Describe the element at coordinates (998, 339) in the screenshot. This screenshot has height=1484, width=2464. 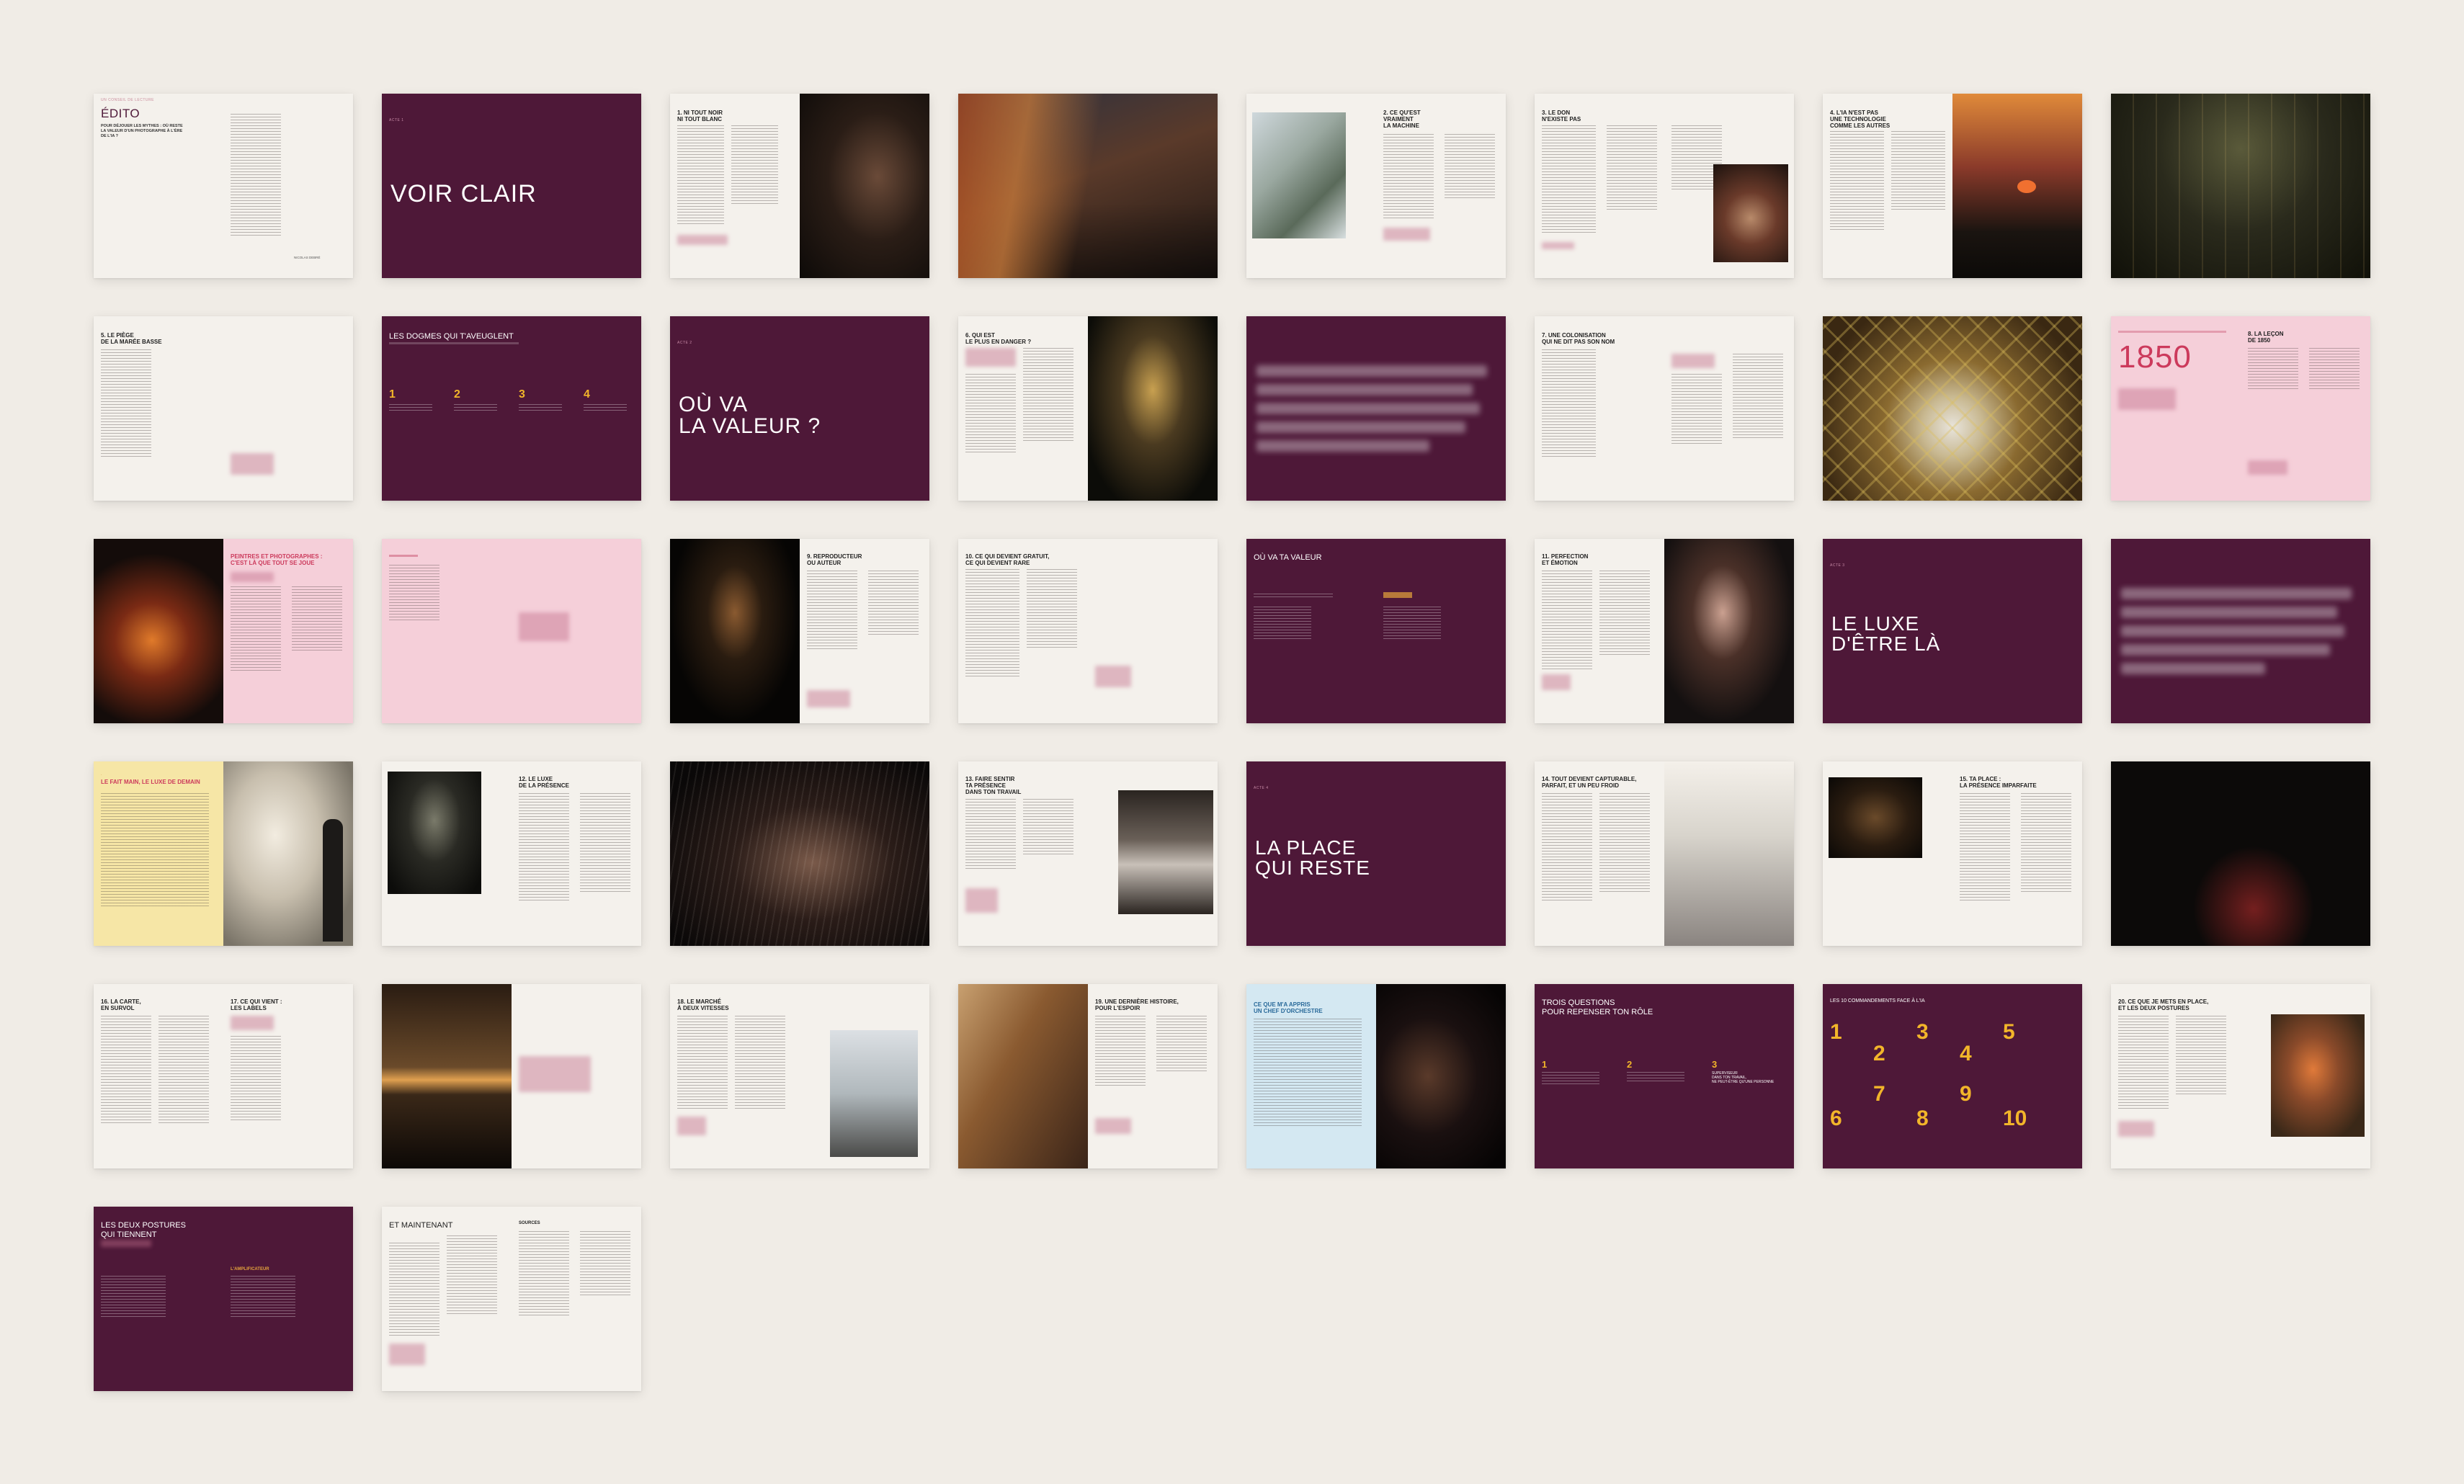
I see `page-title: 6. QUI EST LE PLUS EN DANGER ?` at that location.